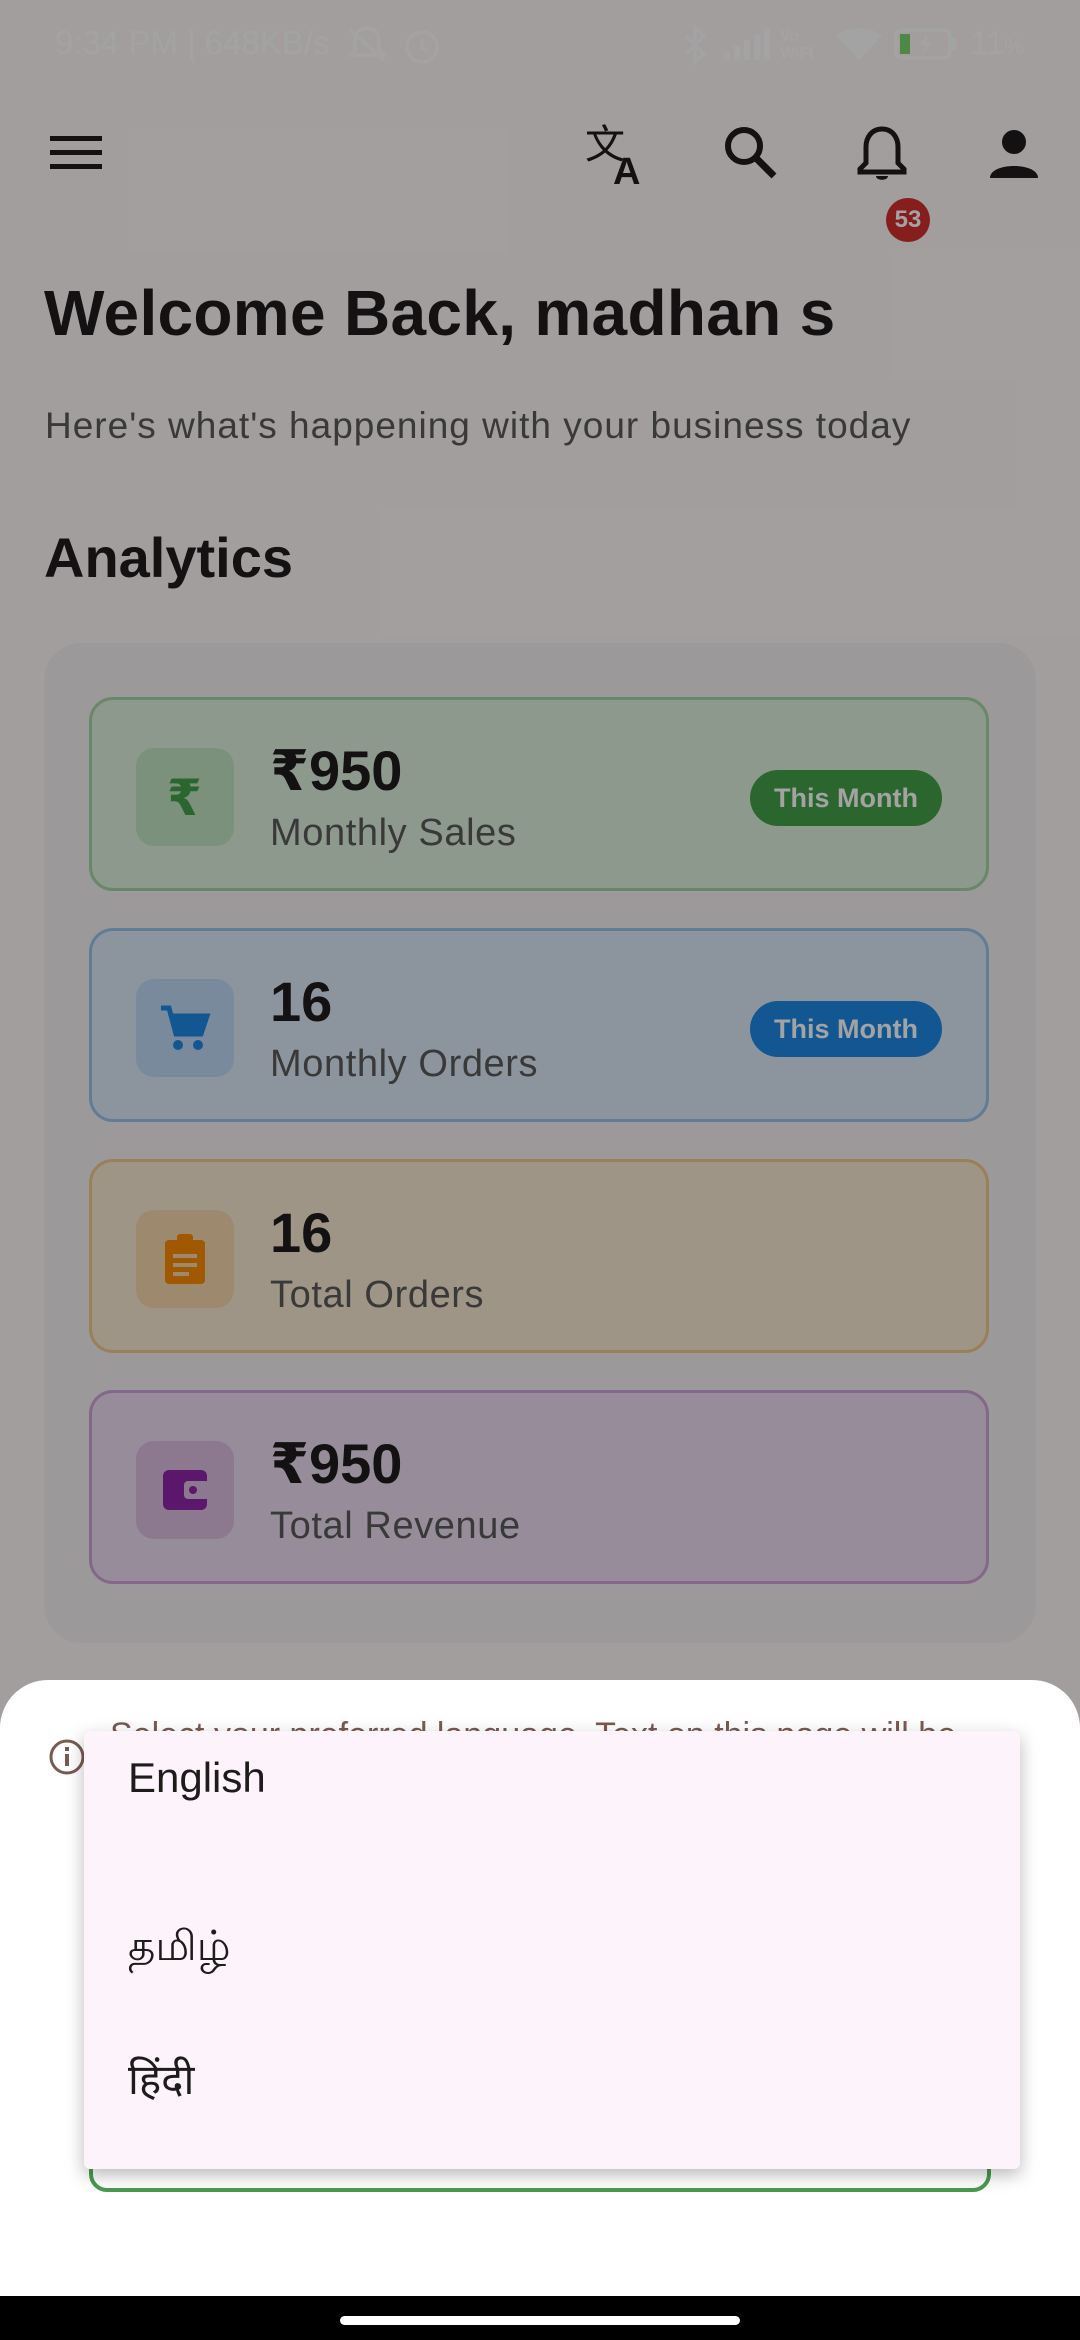 The image size is (1080, 2340). What do you see at coordinates (197, 1778) in the screenshot?
I see `language-option-english: English` at bounding box center [197, 1778].